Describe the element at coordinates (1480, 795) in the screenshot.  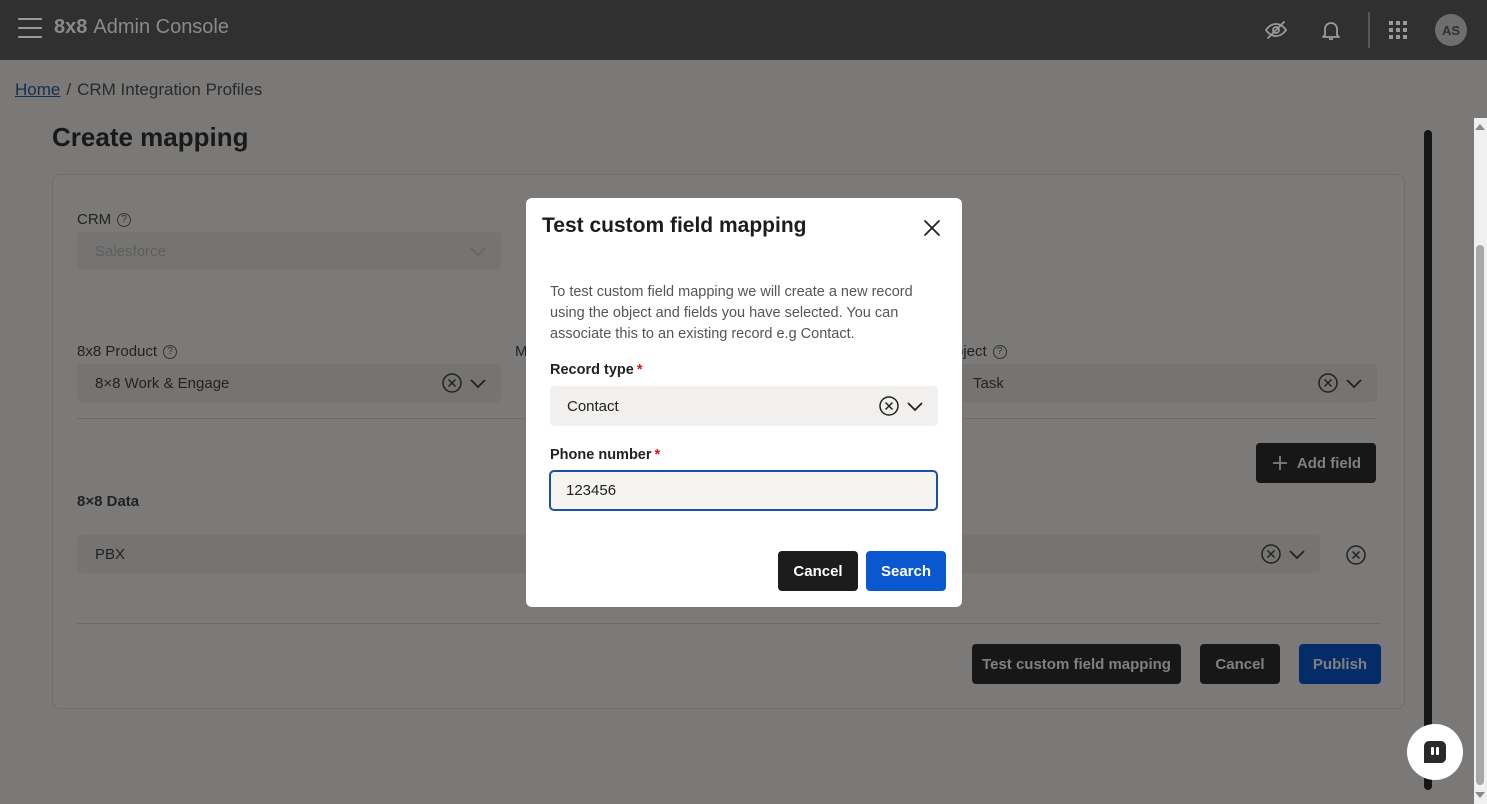
I see `scroll-down-arrow` at that location.